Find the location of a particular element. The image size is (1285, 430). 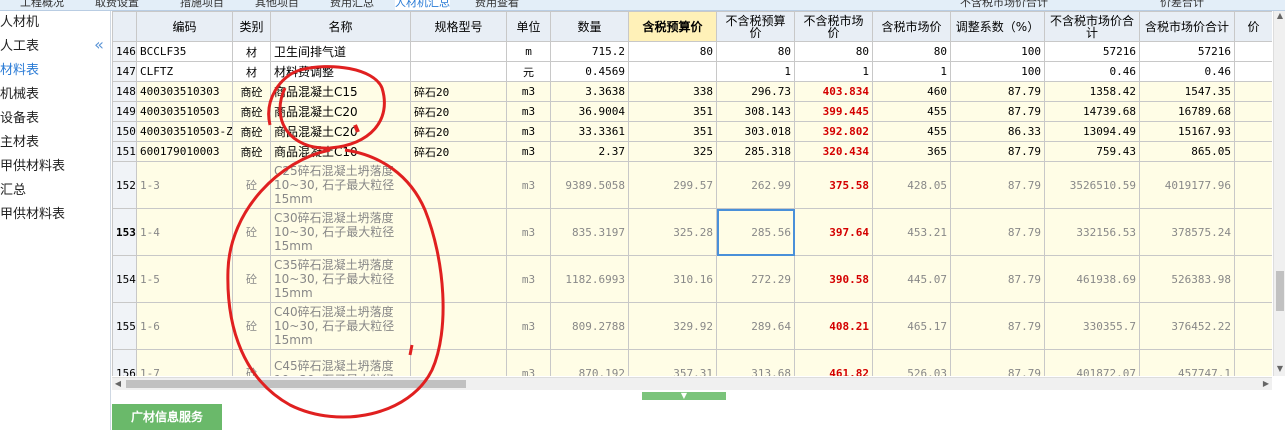

column-header-3: 规格型号 is located at coordinates (458, 26).